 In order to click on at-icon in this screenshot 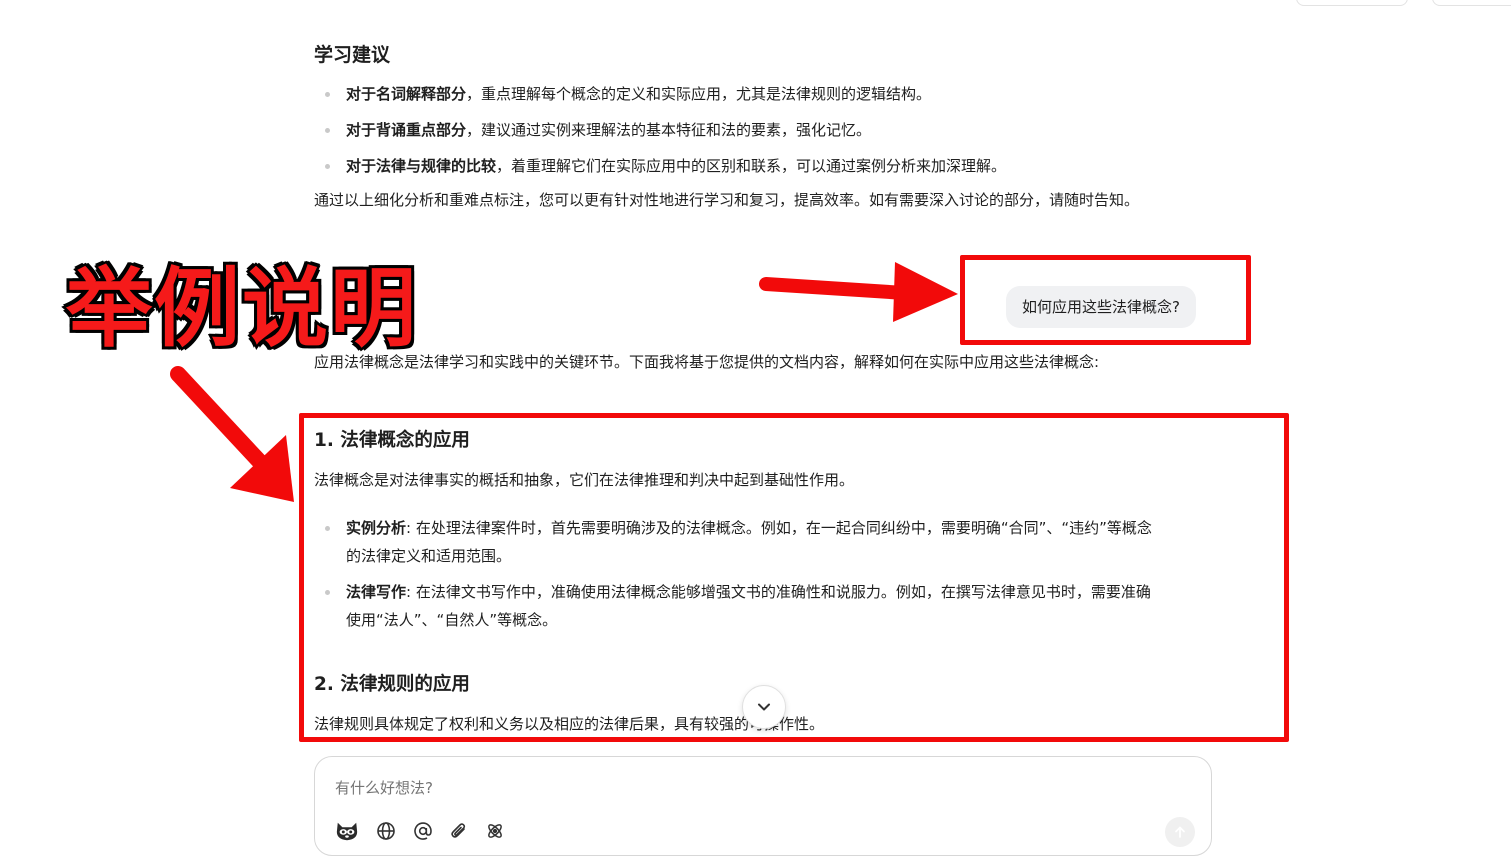, I will do `click(423, 831)`.